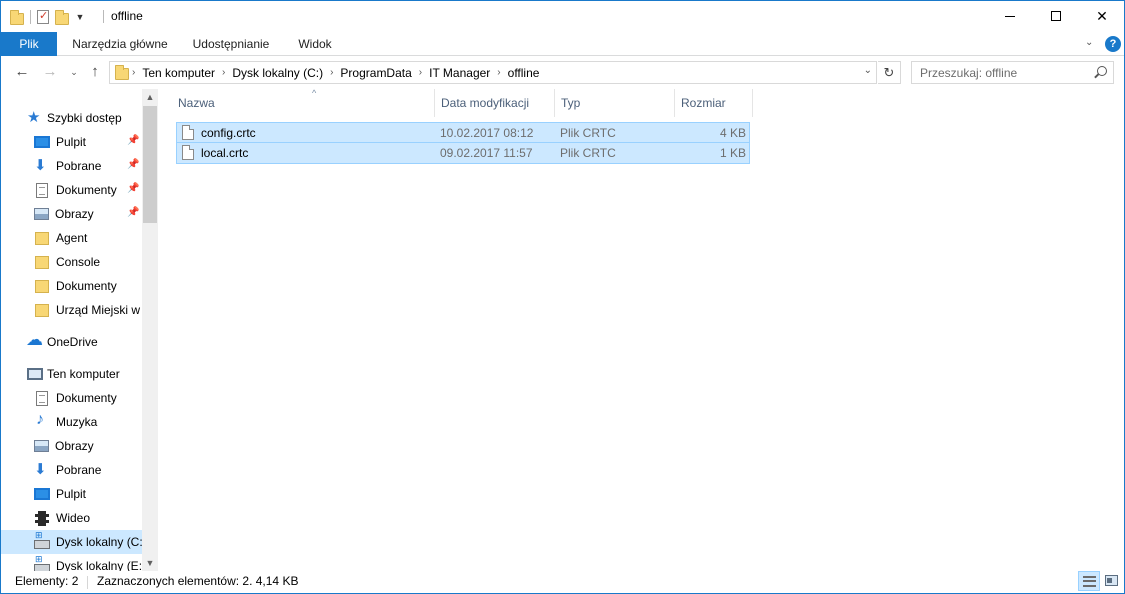  What do you see at coordinates (71, 286) in the screenshot?
I see `nav-folder-dokumenty: Dokumenty` at bounding box center [71, 286].